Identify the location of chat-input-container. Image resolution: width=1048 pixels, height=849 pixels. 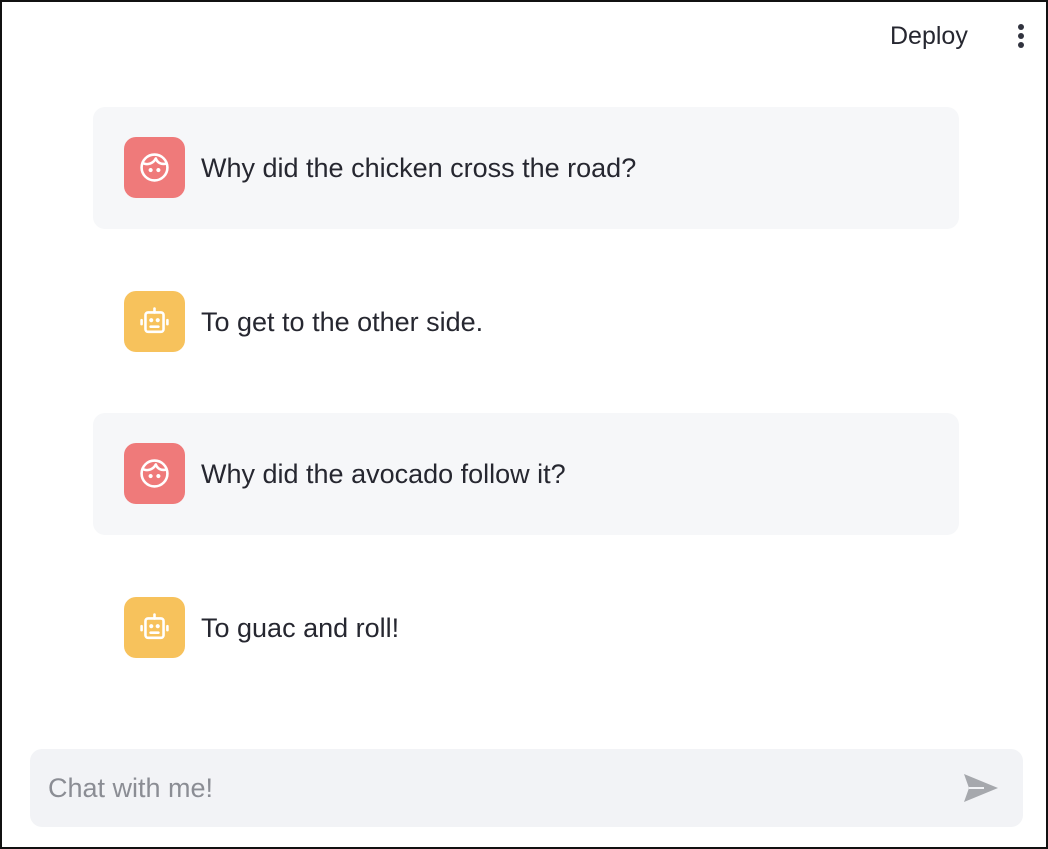
(526, 788).